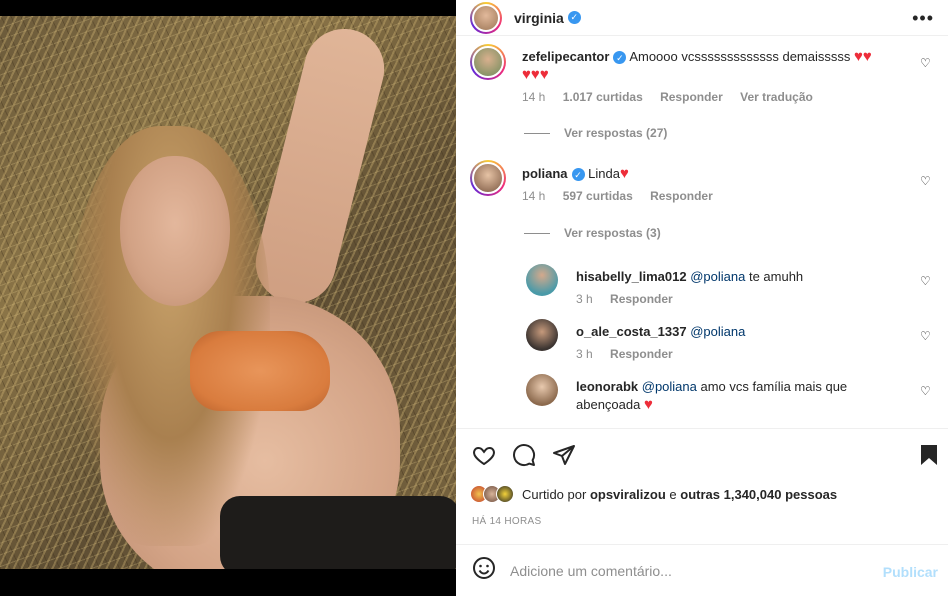 The image size is (948, 596). What do you see at coordinates (492, 494) in the screenshot?
I see `liker-avatars` at bounding box center [492, 494].